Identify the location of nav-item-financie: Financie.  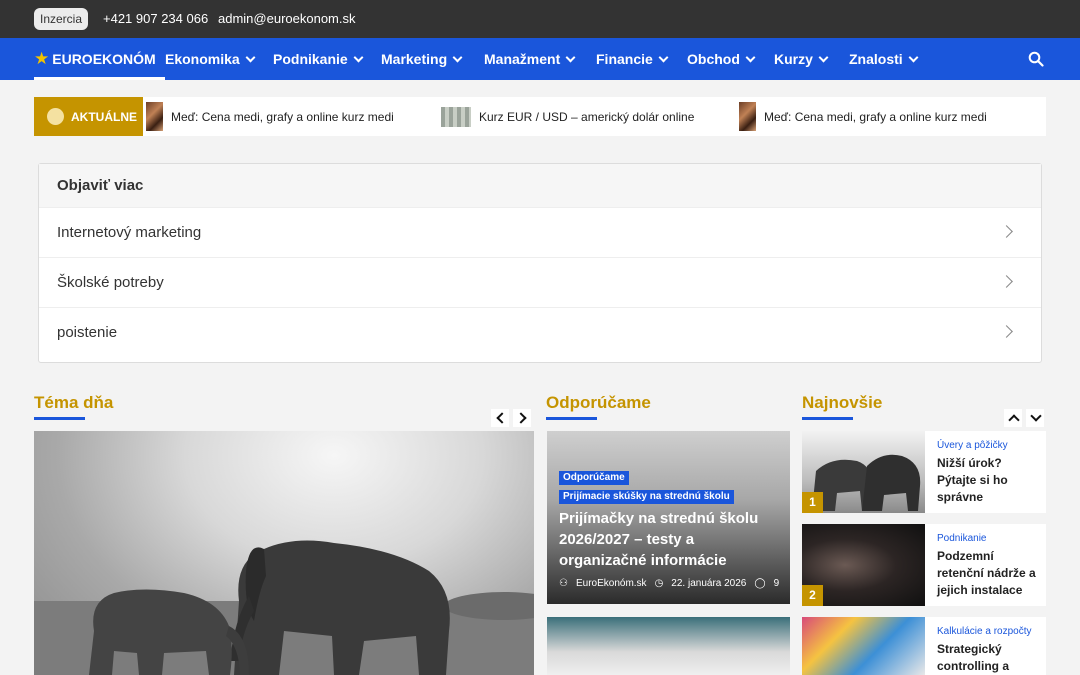
(632, 59).